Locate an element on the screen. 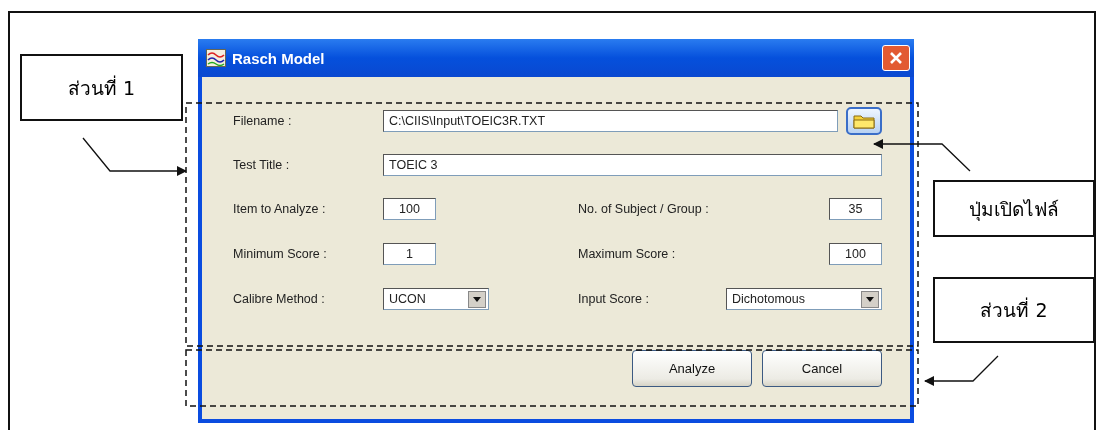 This screenshot has width=1104, height=430. dialog-button: Cancel is located at coordinates (822, 368).